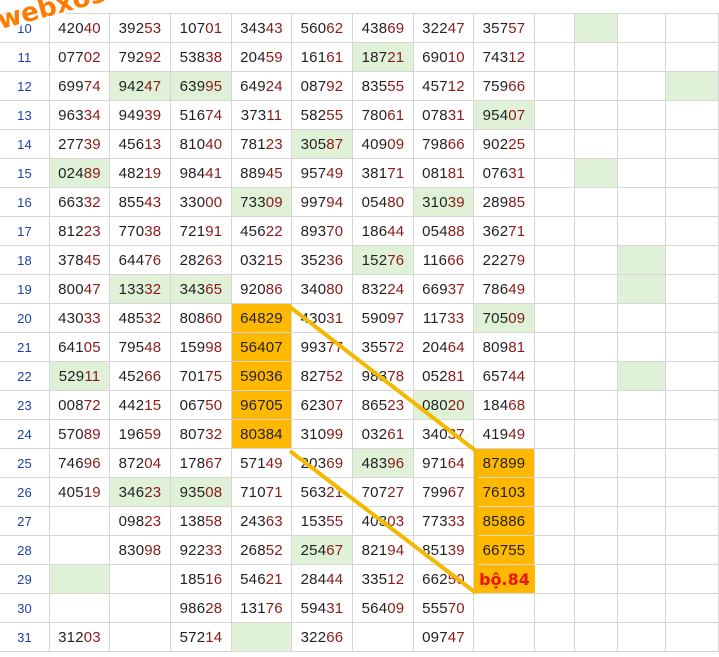 This screenshot has width=719, height=657. What do you see at coordinates (444, 86) in the screenshot?
I see `result-cell: 457 12` at bounding box center [444, 86].